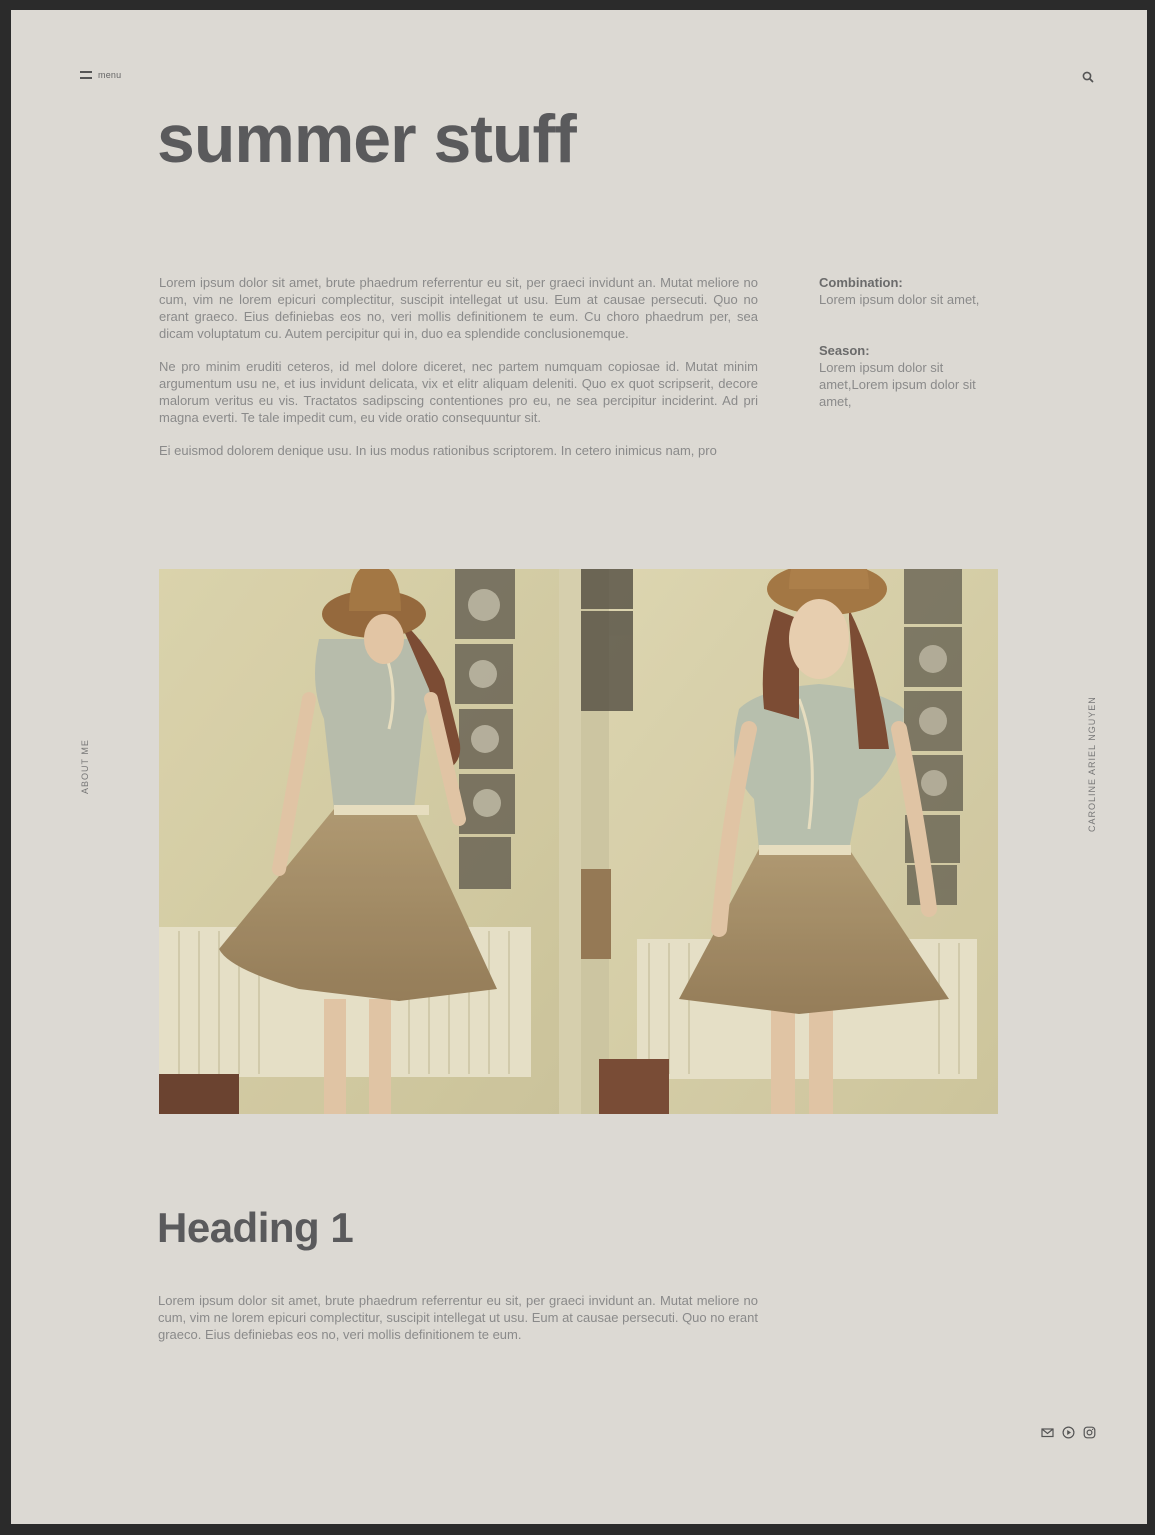 This screenshot has width=1155, height=1535. Describe the element at coordinates (1089, 1432) in the screenshot. I see `instagram-icon` at that location.